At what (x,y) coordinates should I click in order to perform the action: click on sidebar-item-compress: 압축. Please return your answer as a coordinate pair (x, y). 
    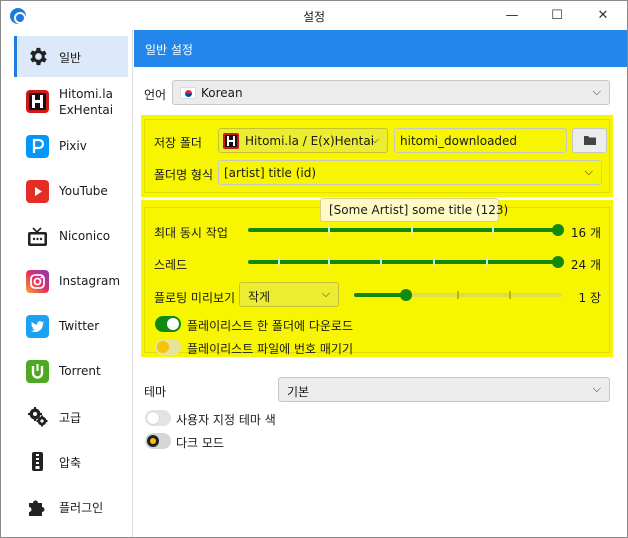
    Looking at the image, I should click on (71, 461).